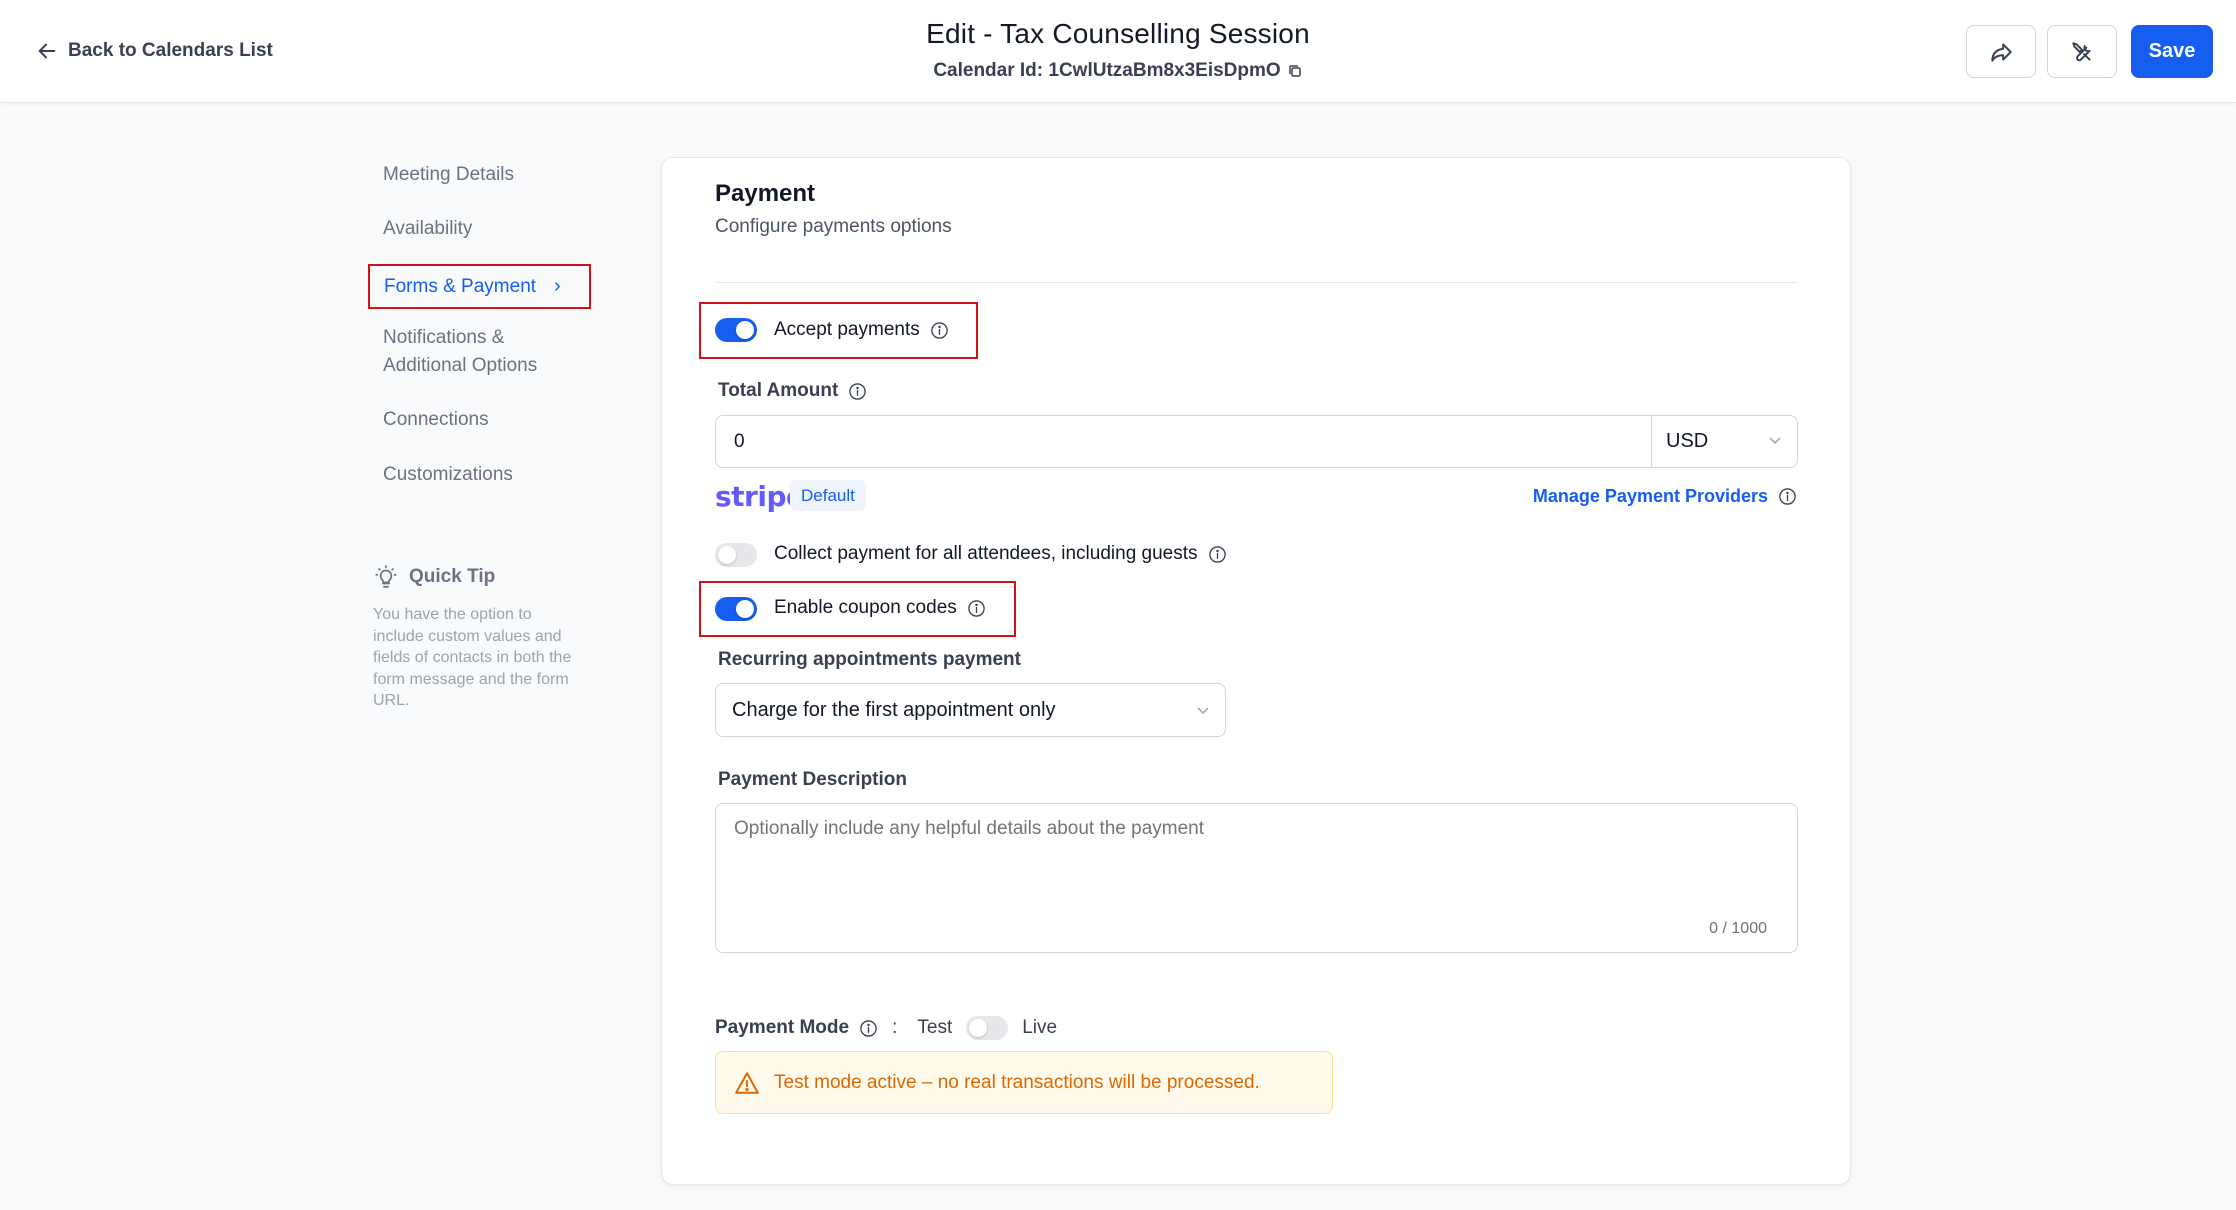  What do you see at coordinates (1107, 70) in the screenshot?
I see `calendar-id-text: Calendar Id: 1CwlUtzaBm8x3EisDpmO` at bounding box center [1107, 70].